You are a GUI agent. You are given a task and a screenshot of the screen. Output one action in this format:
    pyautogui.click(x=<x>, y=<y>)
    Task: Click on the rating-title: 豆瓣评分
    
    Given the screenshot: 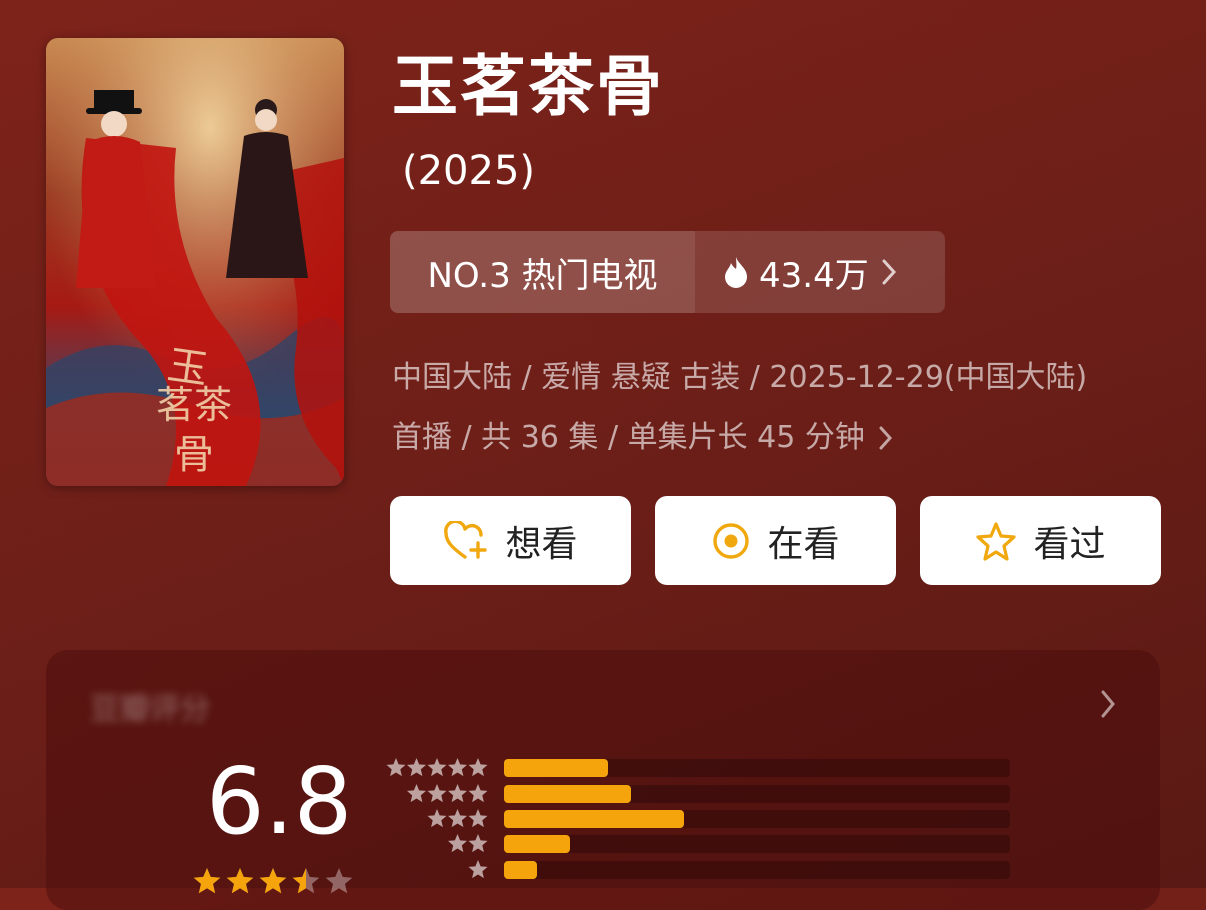 What is the action you would take?
    pyautogui.click(x=150, y=709)
    